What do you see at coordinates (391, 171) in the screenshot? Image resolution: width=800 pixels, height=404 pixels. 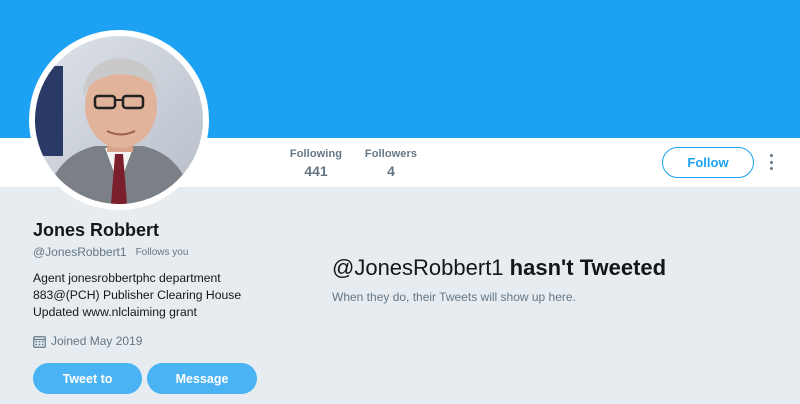 I see `followers-count: 4` at bounding box center [391, 171].